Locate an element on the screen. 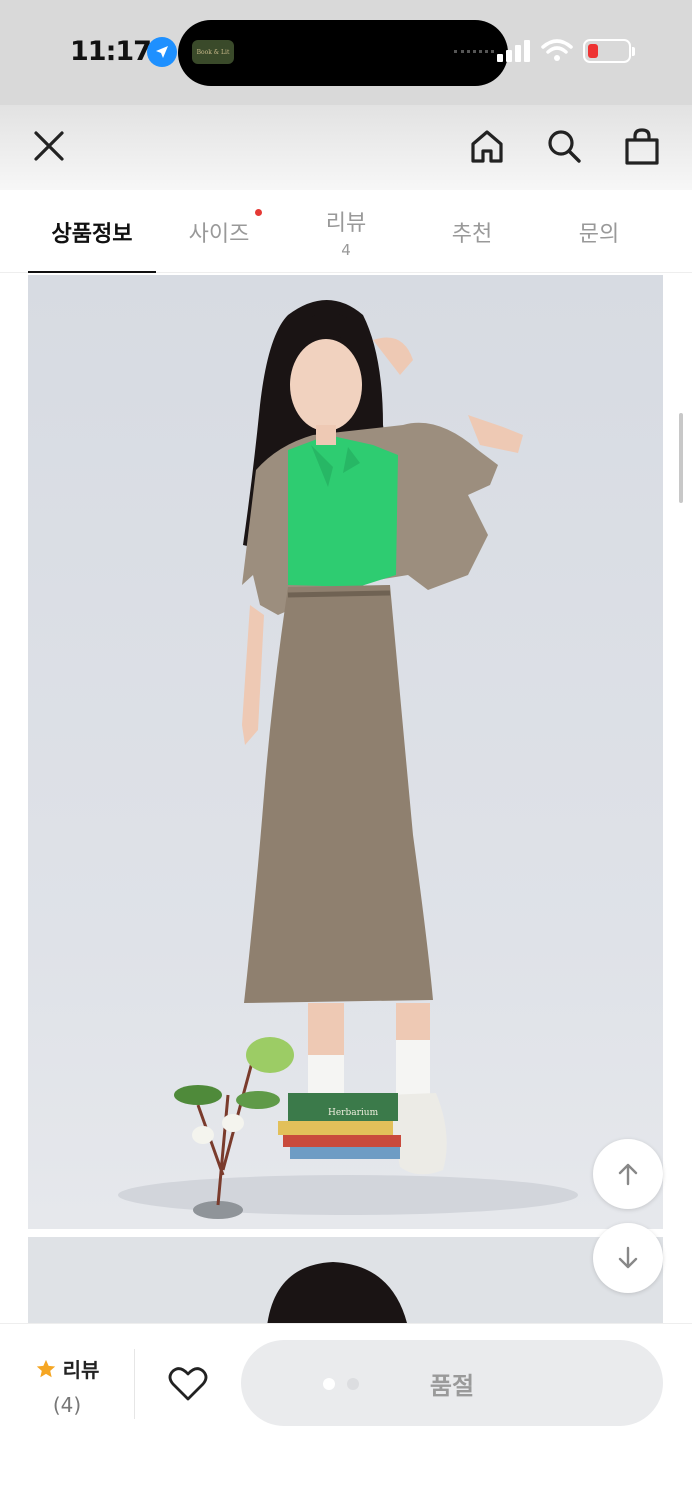 This screenshot has width=692, height=1500. wifi-icon is located at coordinates (557, 50).